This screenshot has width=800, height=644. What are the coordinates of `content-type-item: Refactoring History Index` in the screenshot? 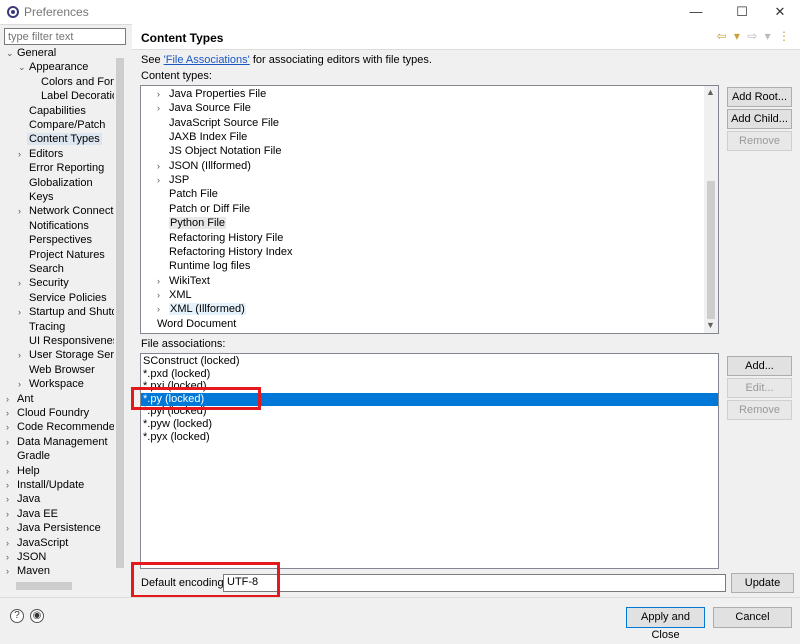 It's located at (225, 252).